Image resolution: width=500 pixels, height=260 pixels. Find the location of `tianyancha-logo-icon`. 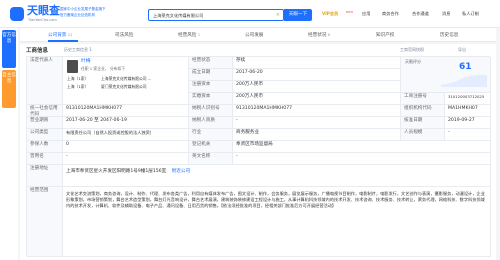

tianyancha-logo-icon is located at coordinates (17, 14).